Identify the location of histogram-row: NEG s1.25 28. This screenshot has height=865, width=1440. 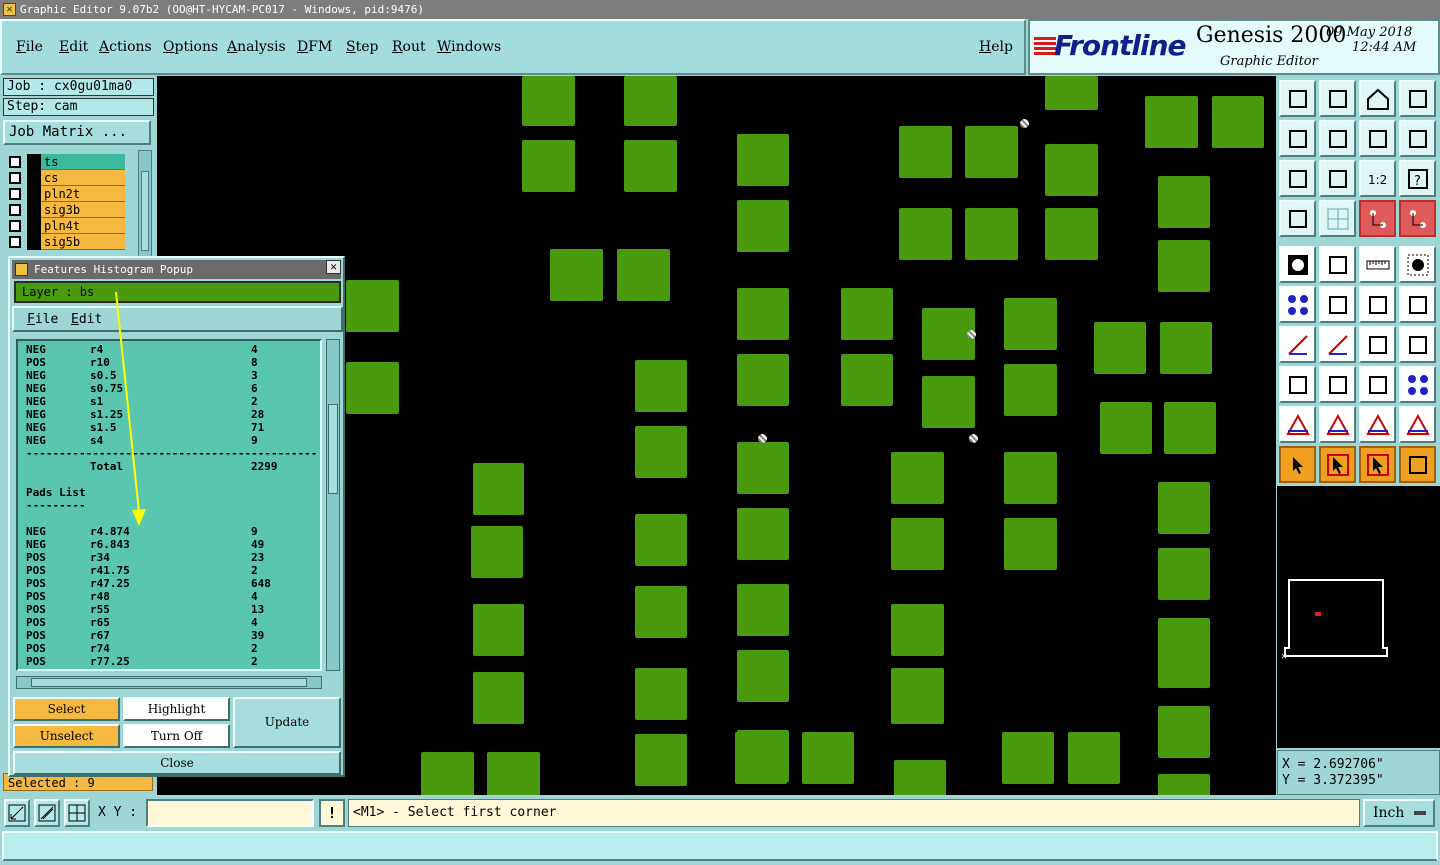
(171, 414).